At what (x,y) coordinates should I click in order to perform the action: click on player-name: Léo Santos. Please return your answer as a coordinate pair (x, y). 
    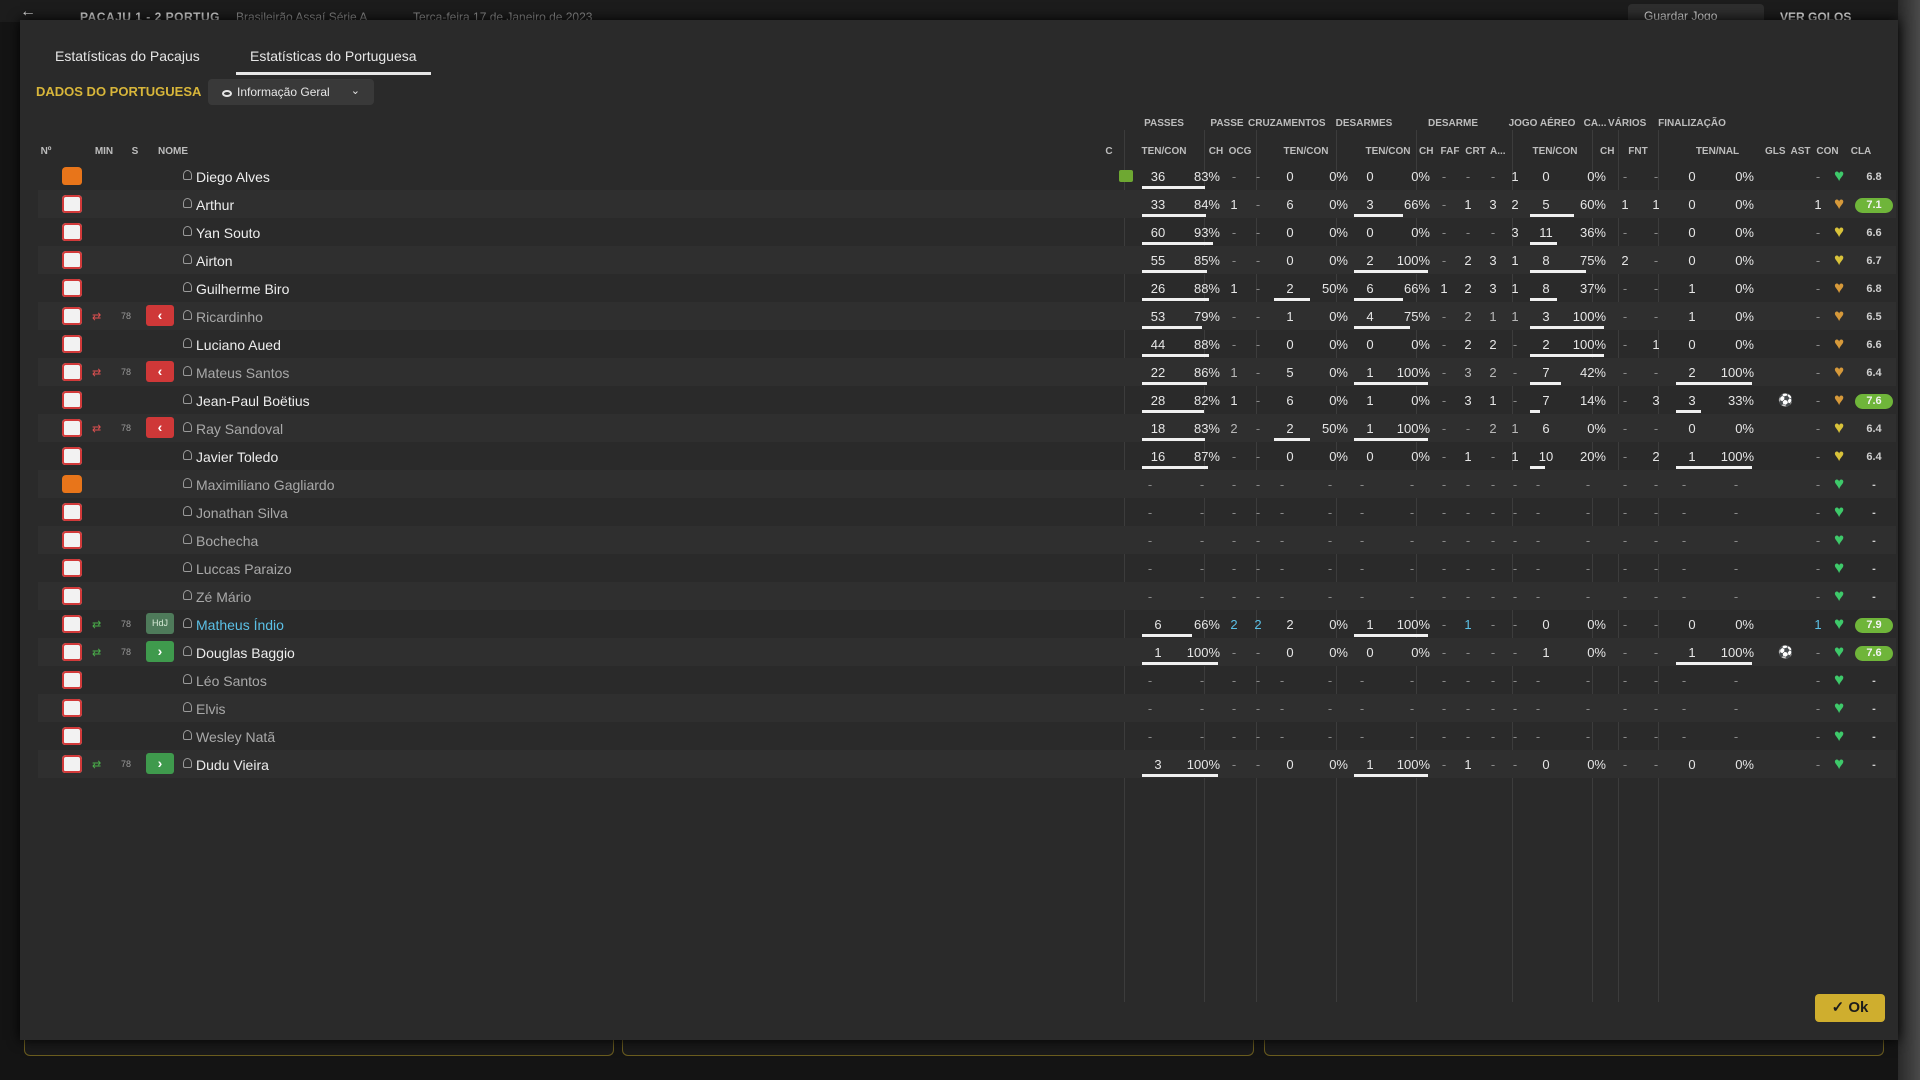
    Looking at the image, I should click on (231, 681).